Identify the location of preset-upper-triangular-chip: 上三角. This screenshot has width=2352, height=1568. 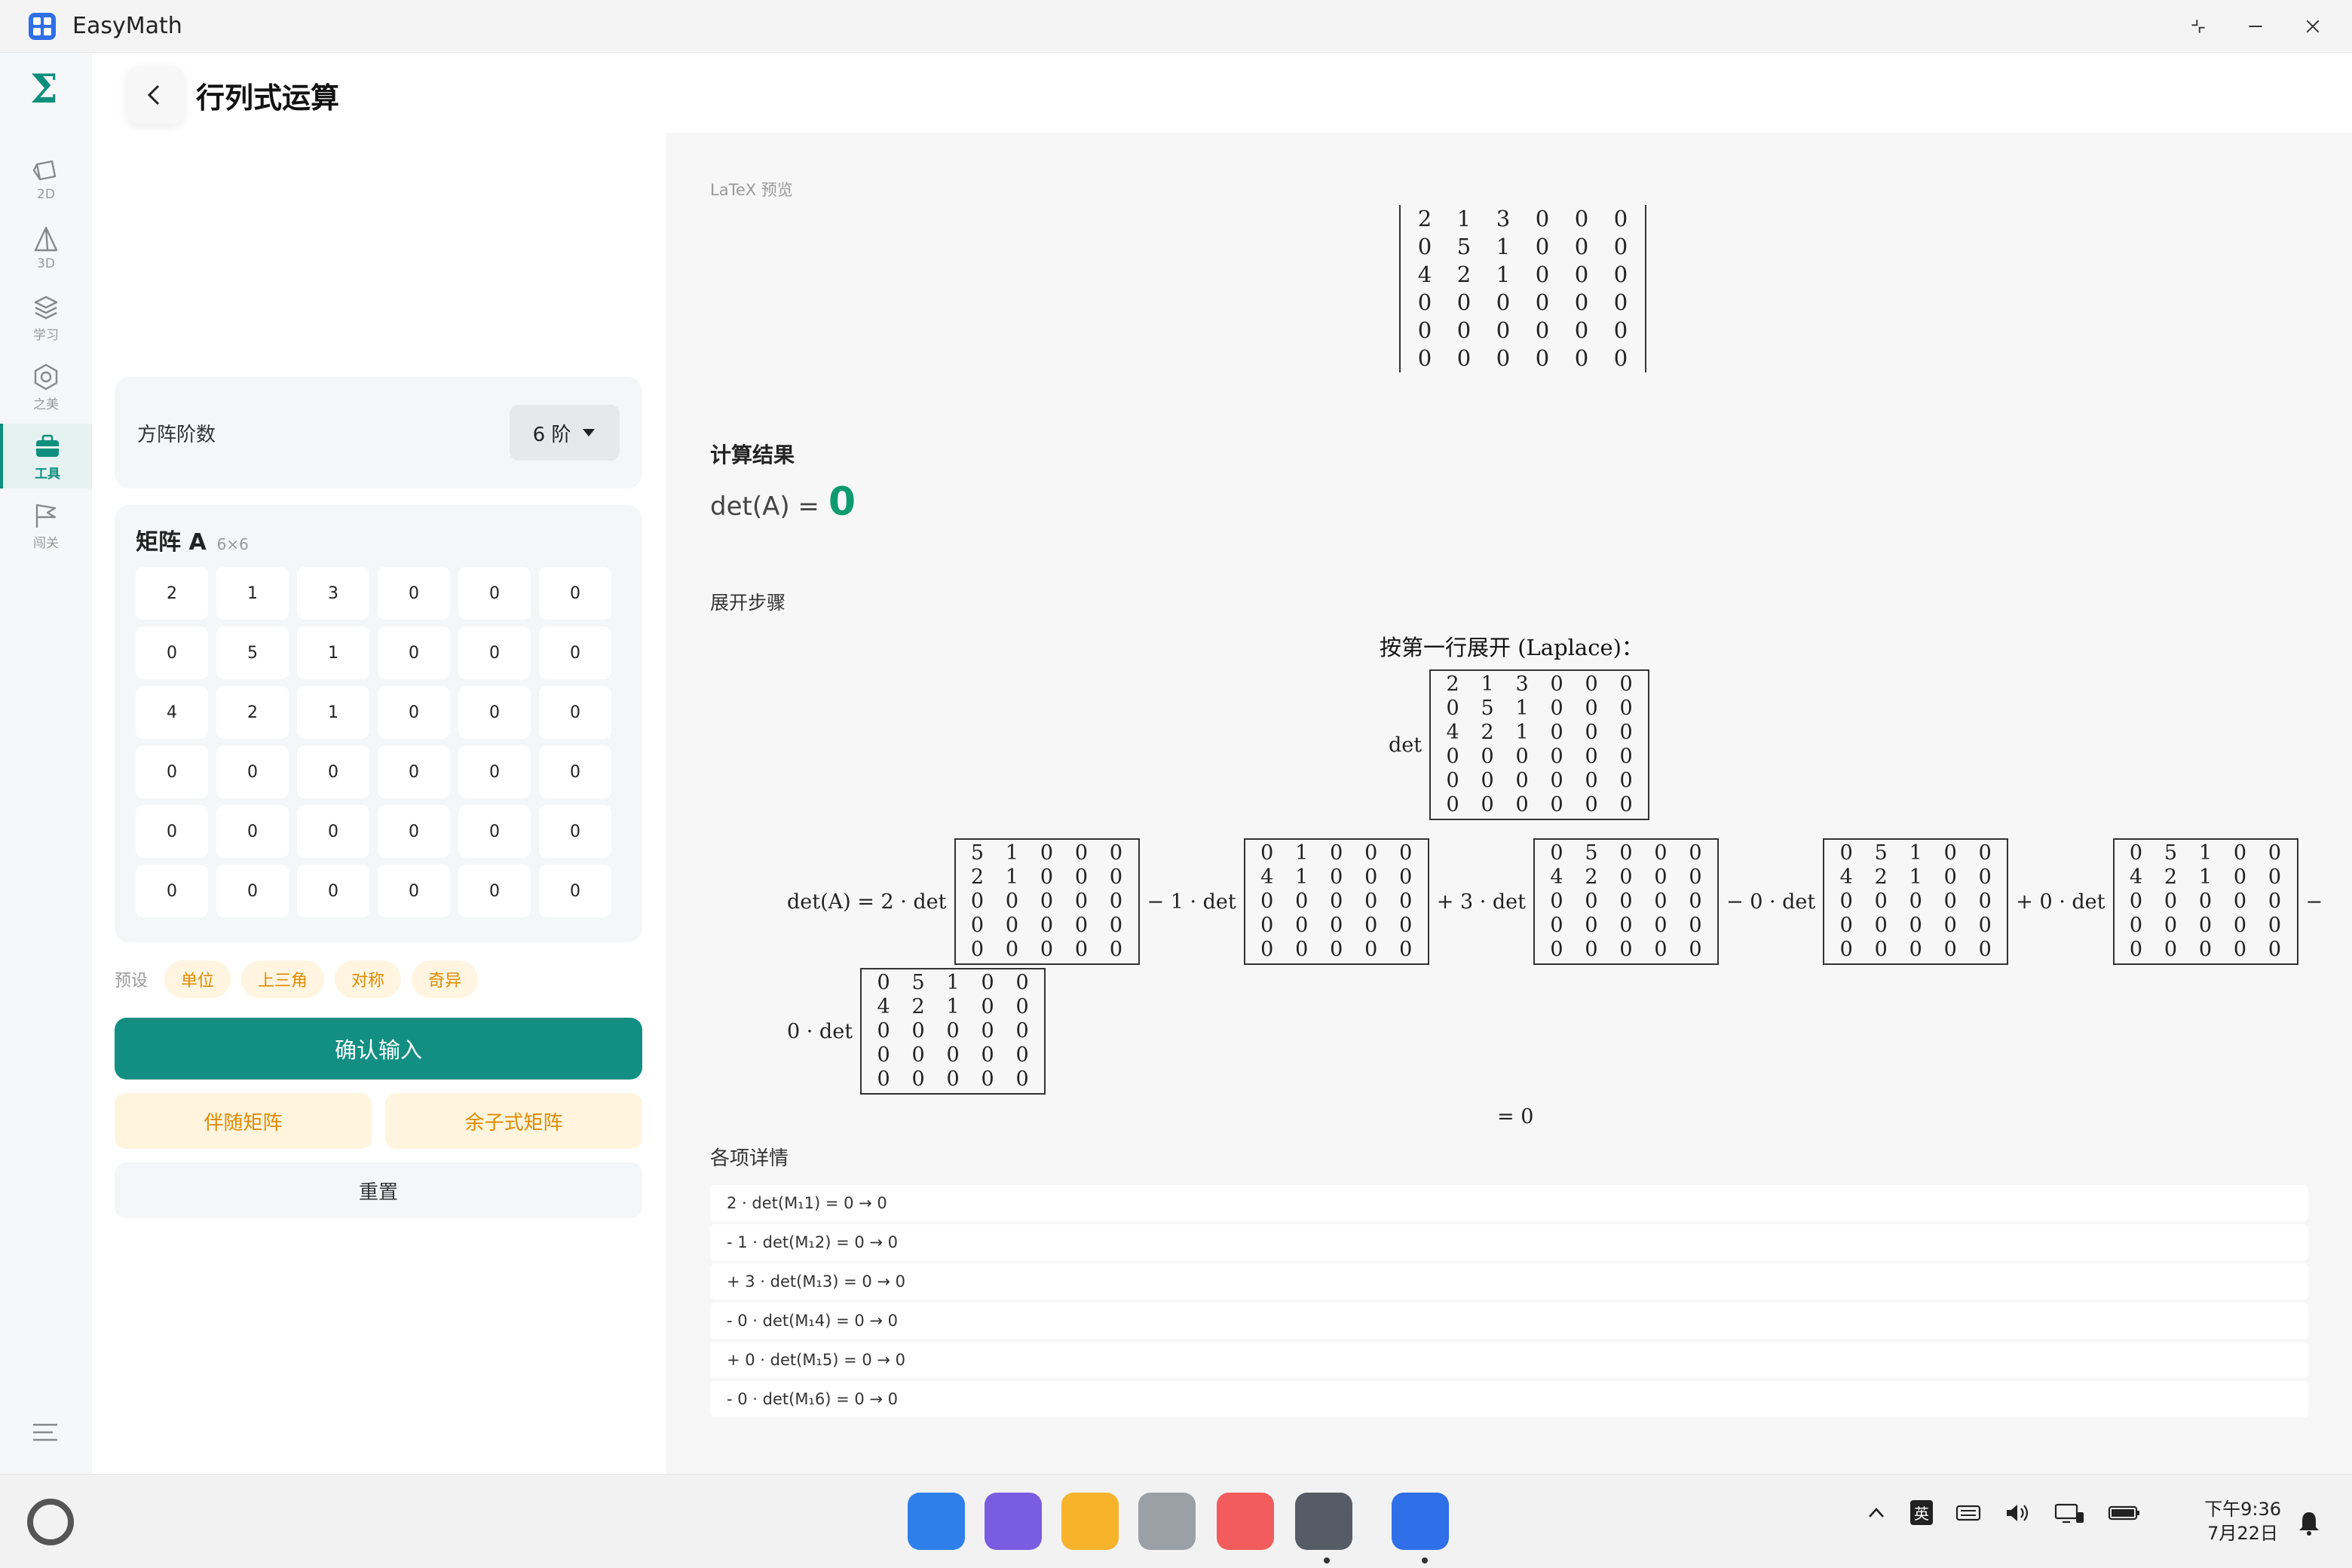
(283, 979).